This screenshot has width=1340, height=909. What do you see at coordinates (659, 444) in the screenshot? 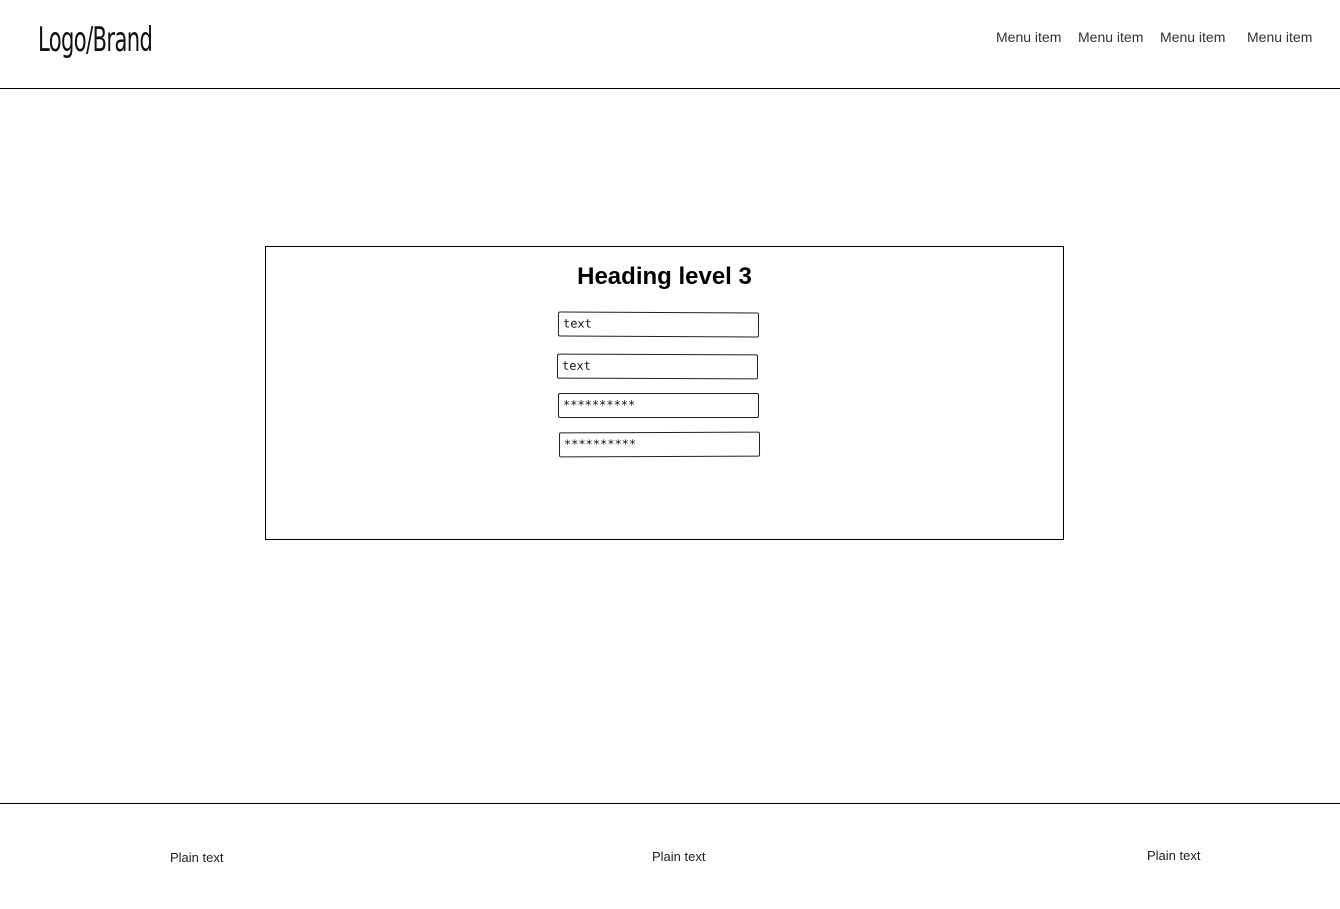
I see `password-field-2: **********` at bounding box center [659, 444].